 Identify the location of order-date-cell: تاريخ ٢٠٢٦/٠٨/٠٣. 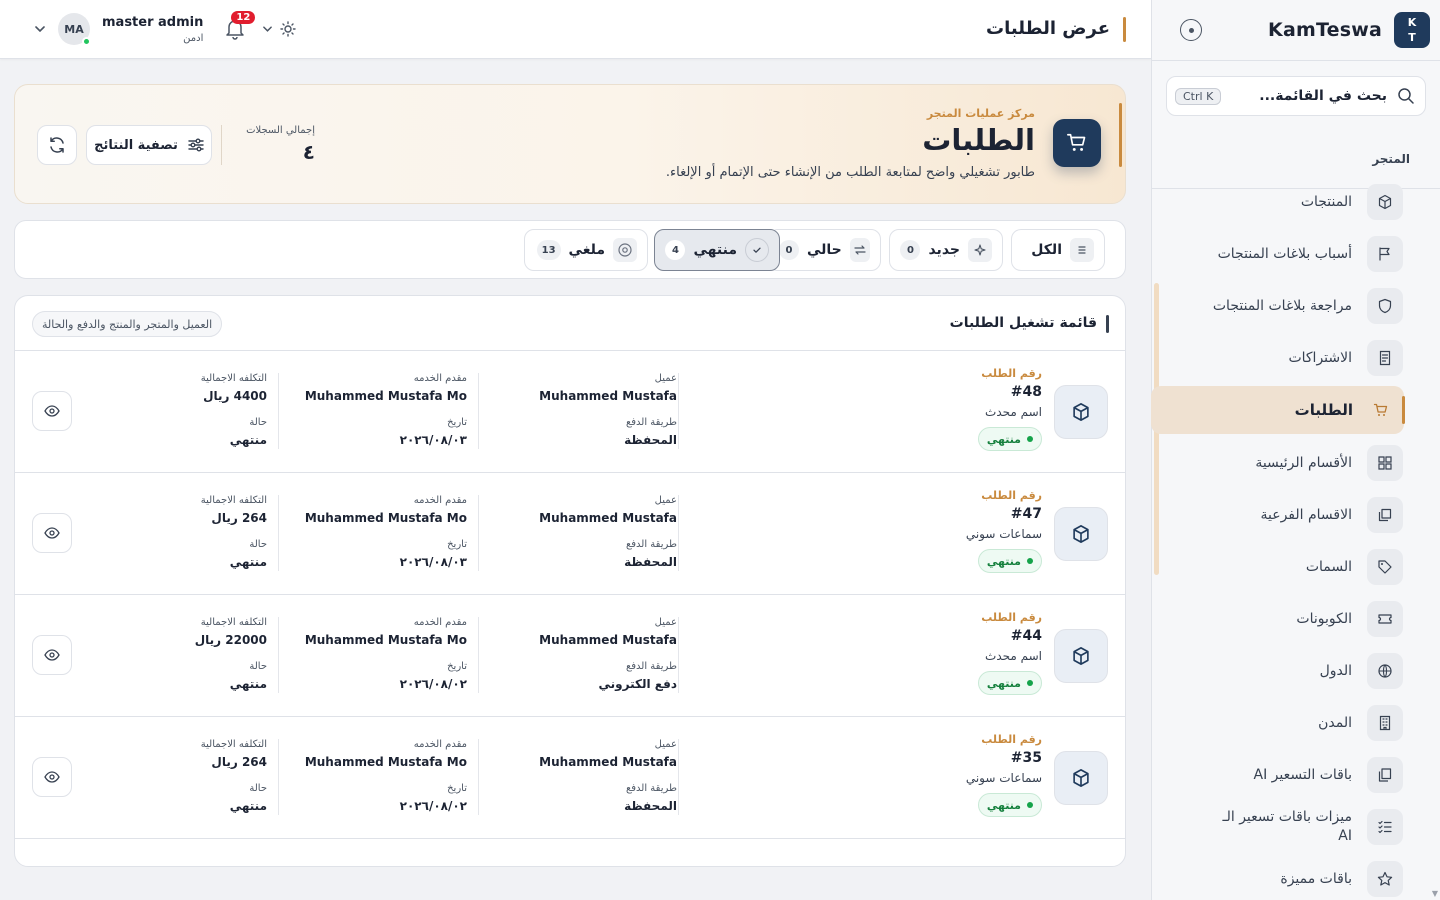
(372, 432).